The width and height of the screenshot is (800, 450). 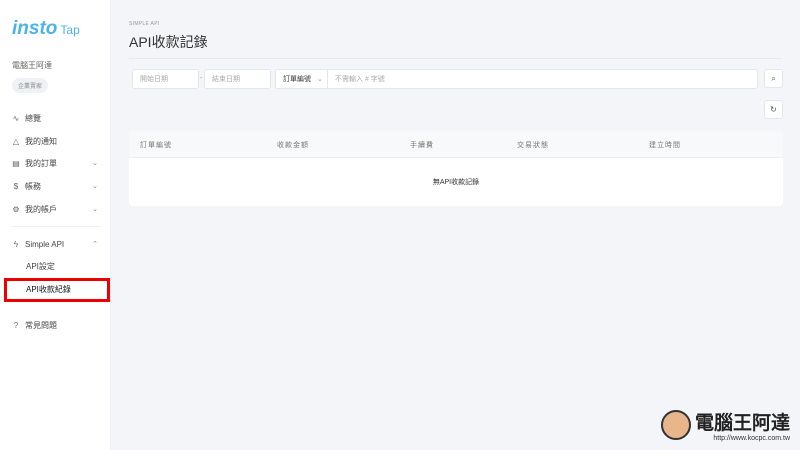 I want to click on user-name: 電腦王阿達, so click(x=32, y=65).